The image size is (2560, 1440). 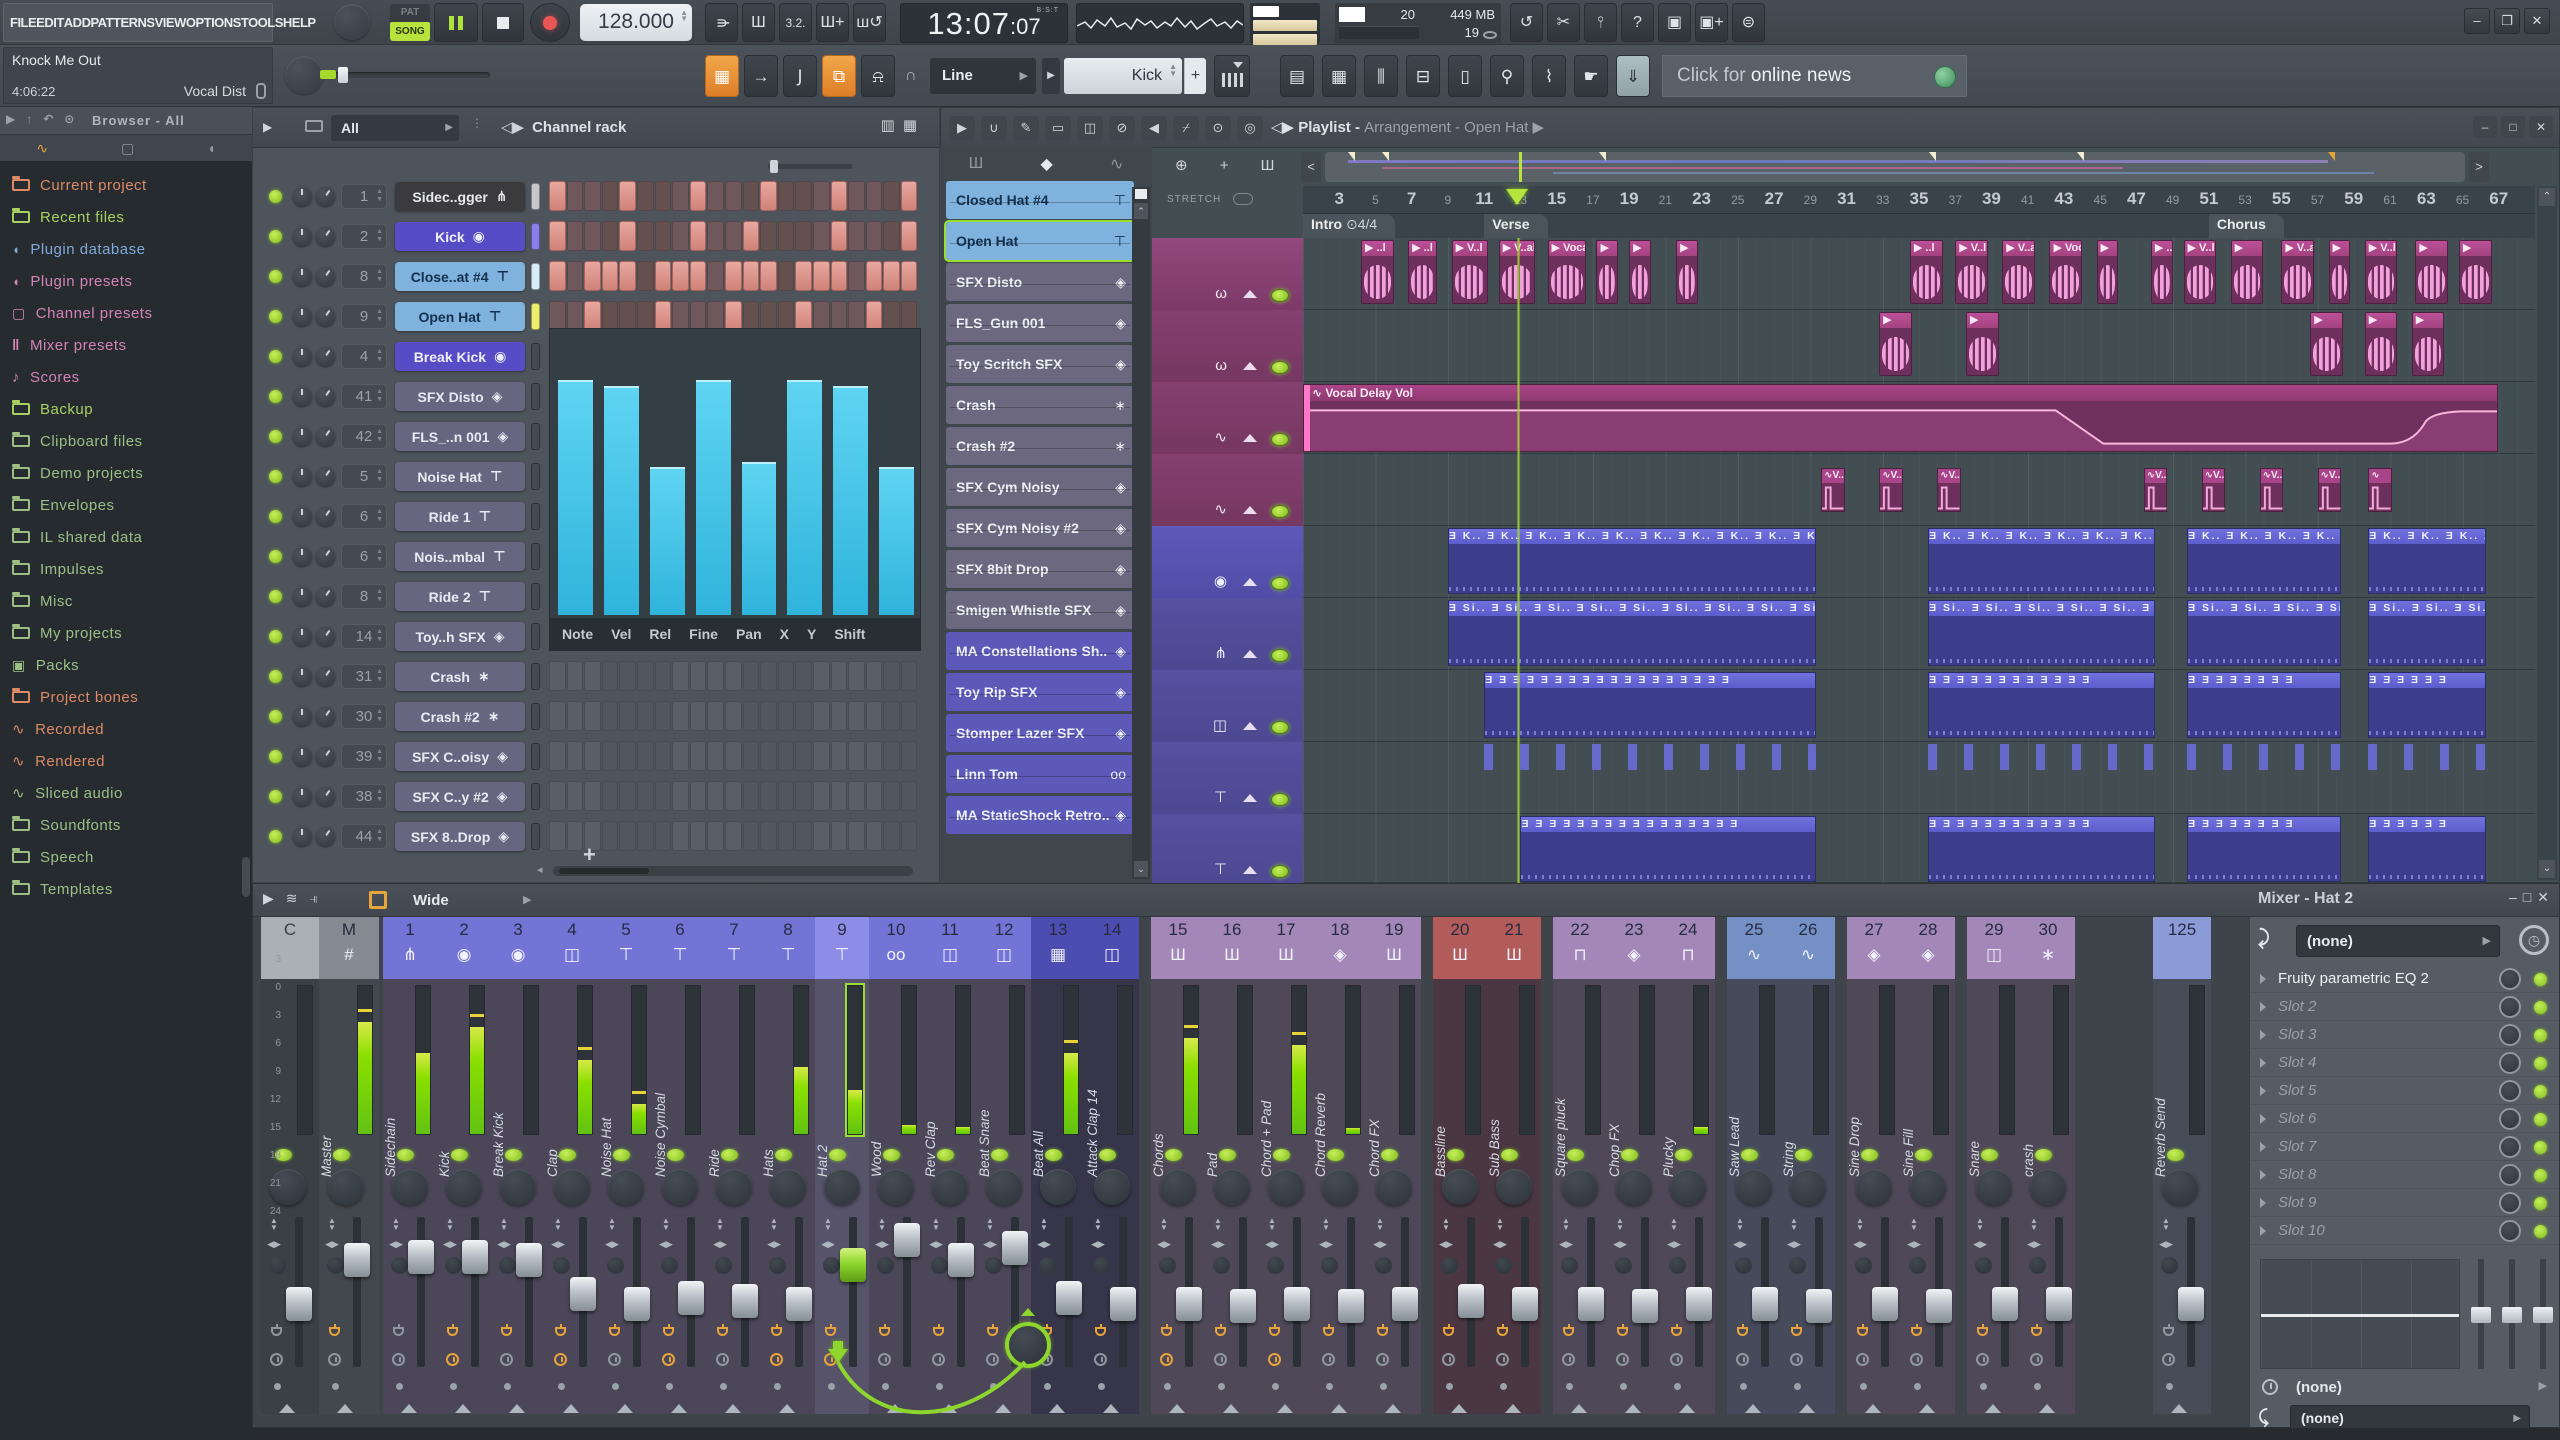 I want to click on picker-scrollbar: ⌃ ⌄, so click(x=1141, y=533).